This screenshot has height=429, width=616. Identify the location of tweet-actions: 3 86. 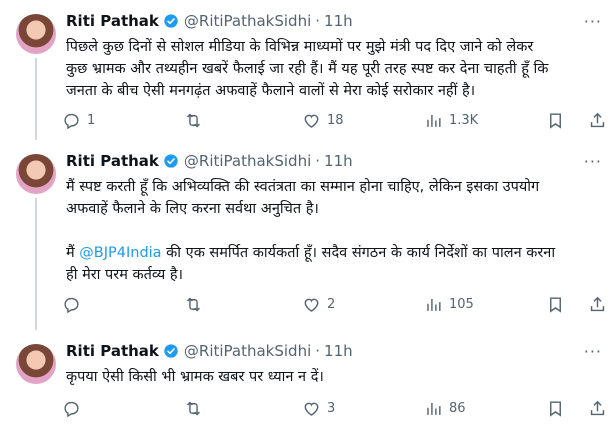
(333, 408).